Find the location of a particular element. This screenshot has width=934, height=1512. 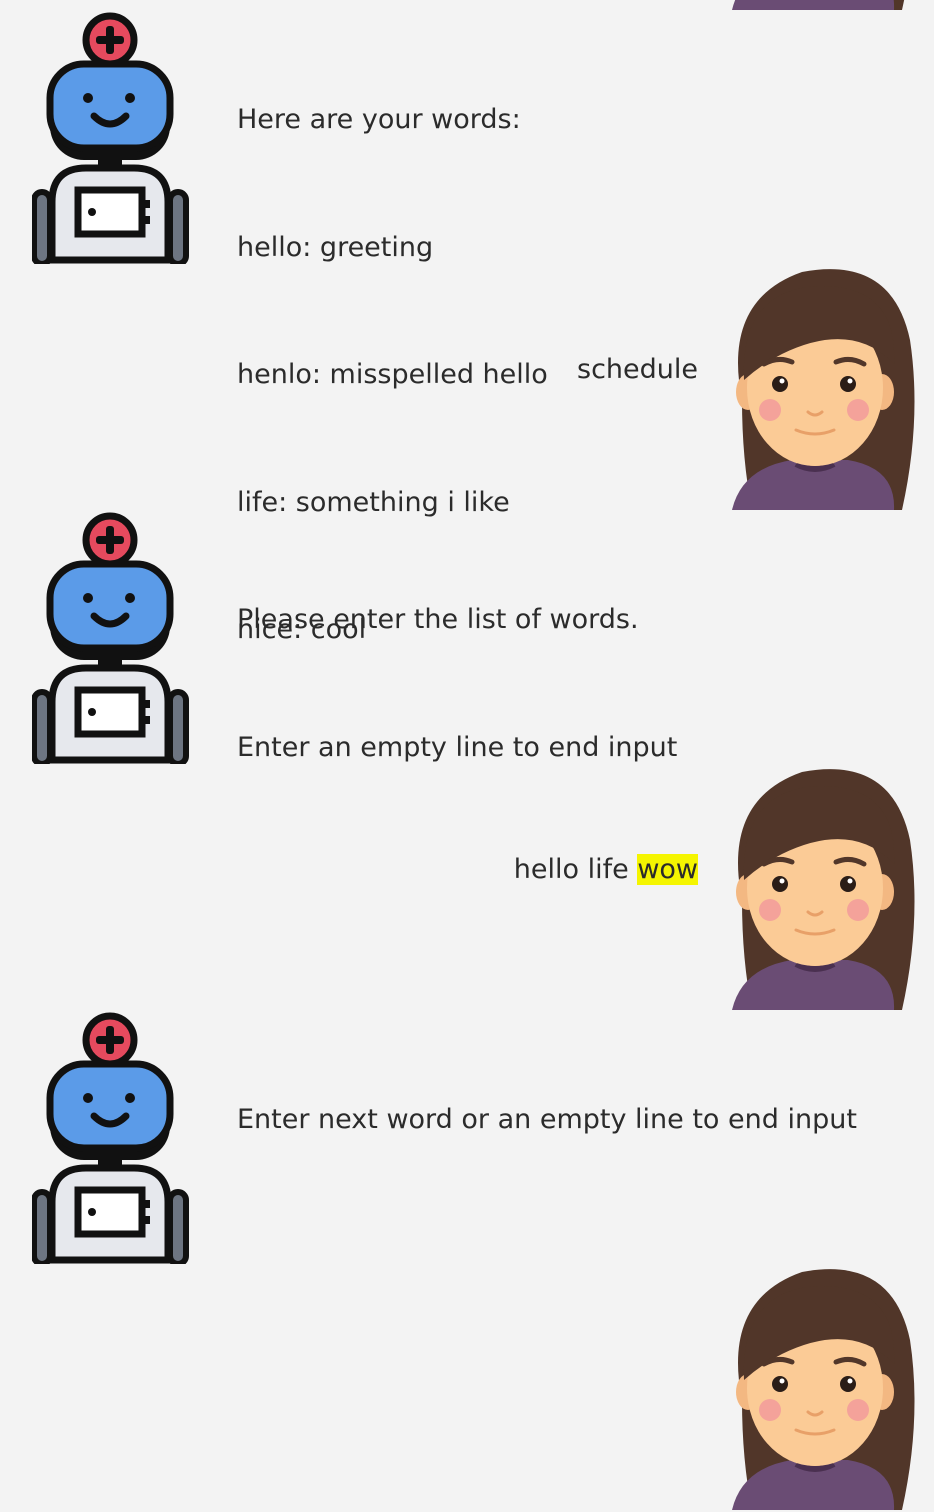

user-message: schedule is located at coordinates (637, 349).